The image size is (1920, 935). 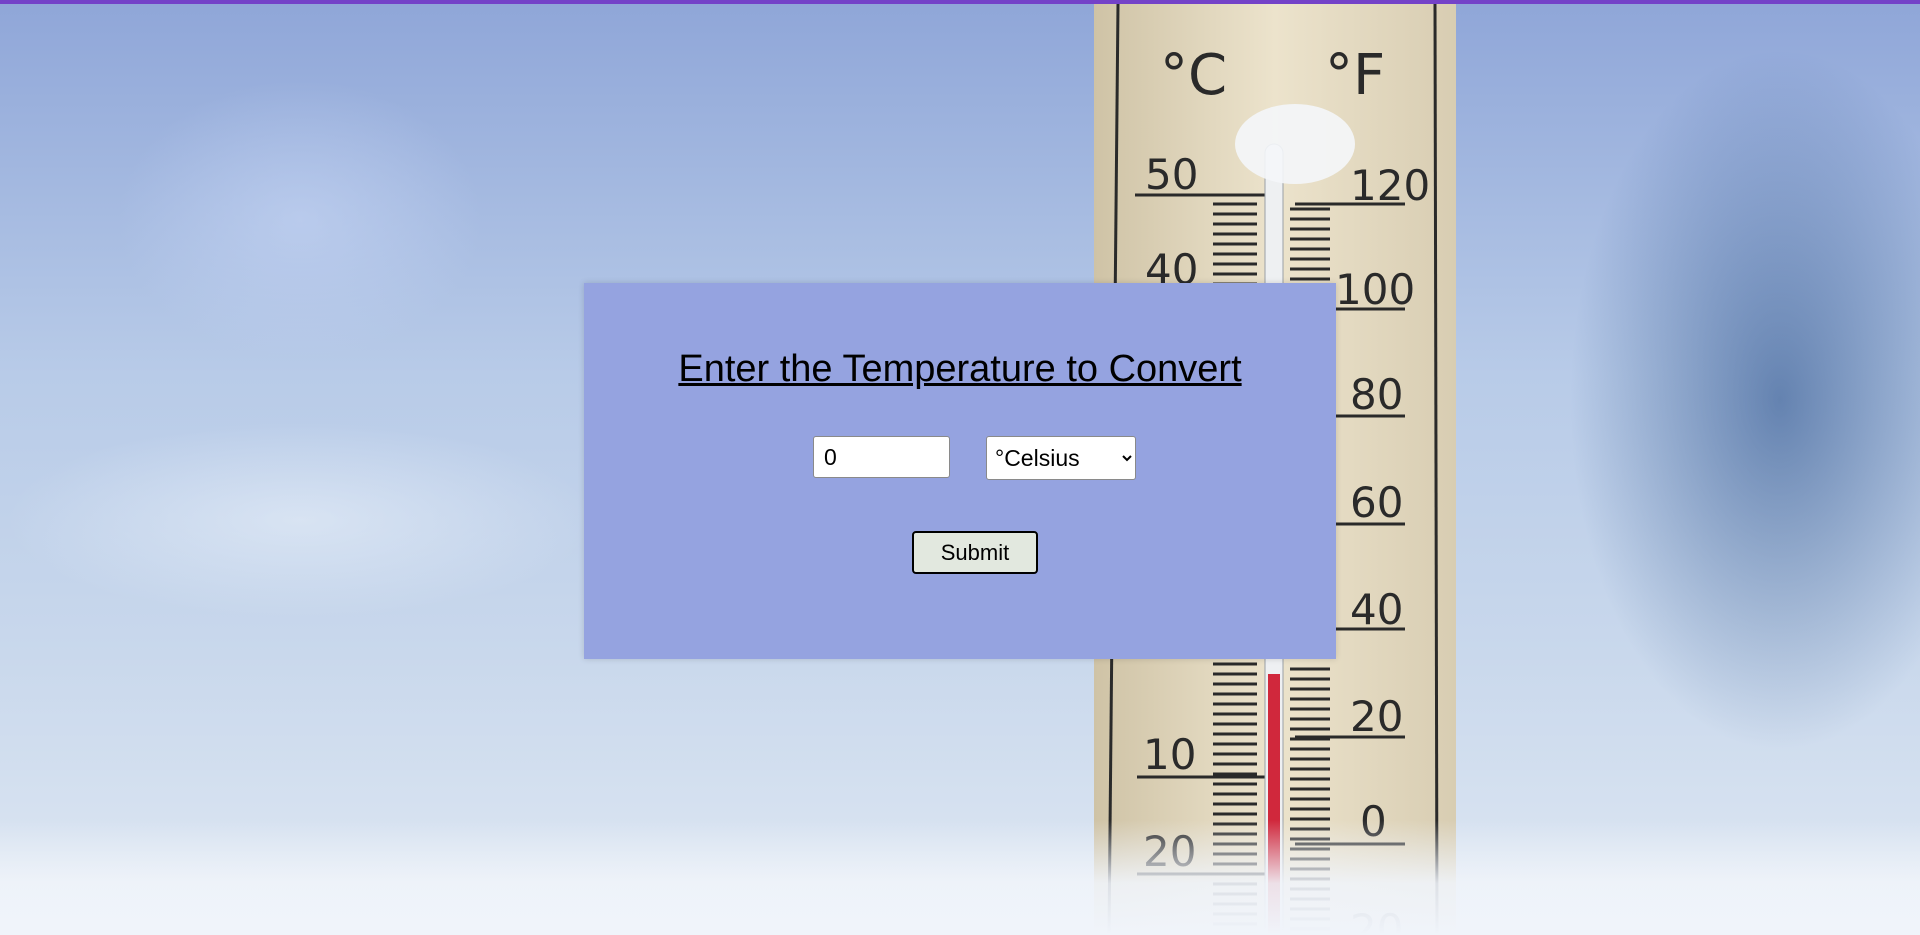 What do you see at coordinates (1061, 458) in the screenshot?
I see `unit-select: °Celsius` at bounding box center [1061, 458].